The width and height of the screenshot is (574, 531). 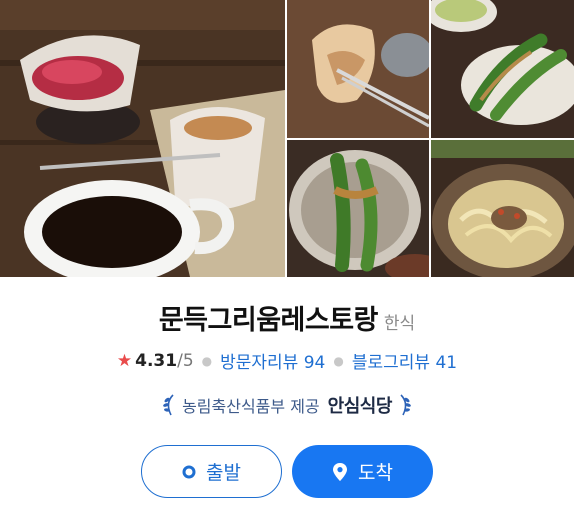 What do you see at coordinates (446, 363) in the screenshot?
I see `blog-review-count: 41` at bounding box center [446, 363].